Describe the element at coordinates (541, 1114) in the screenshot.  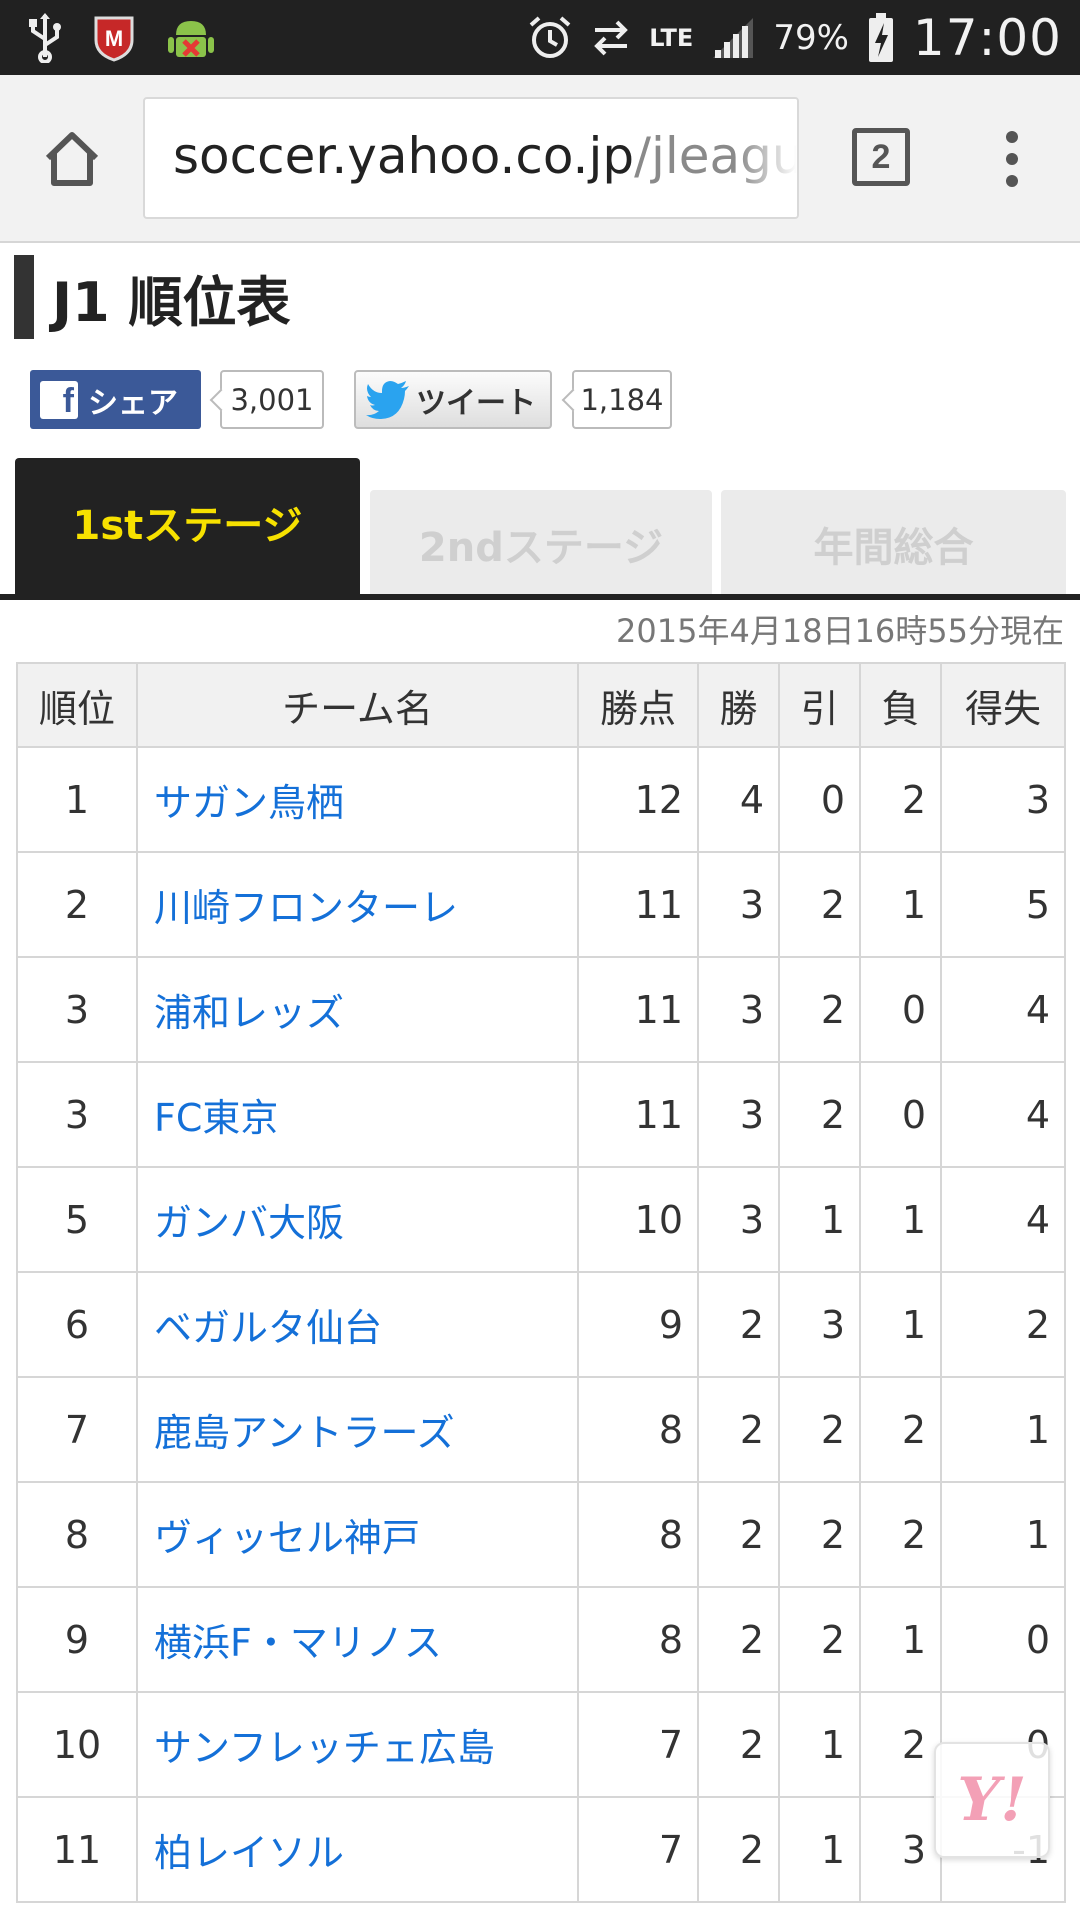
I see `table-row: 3 FC東京 11 3 2 0 4` at that location.